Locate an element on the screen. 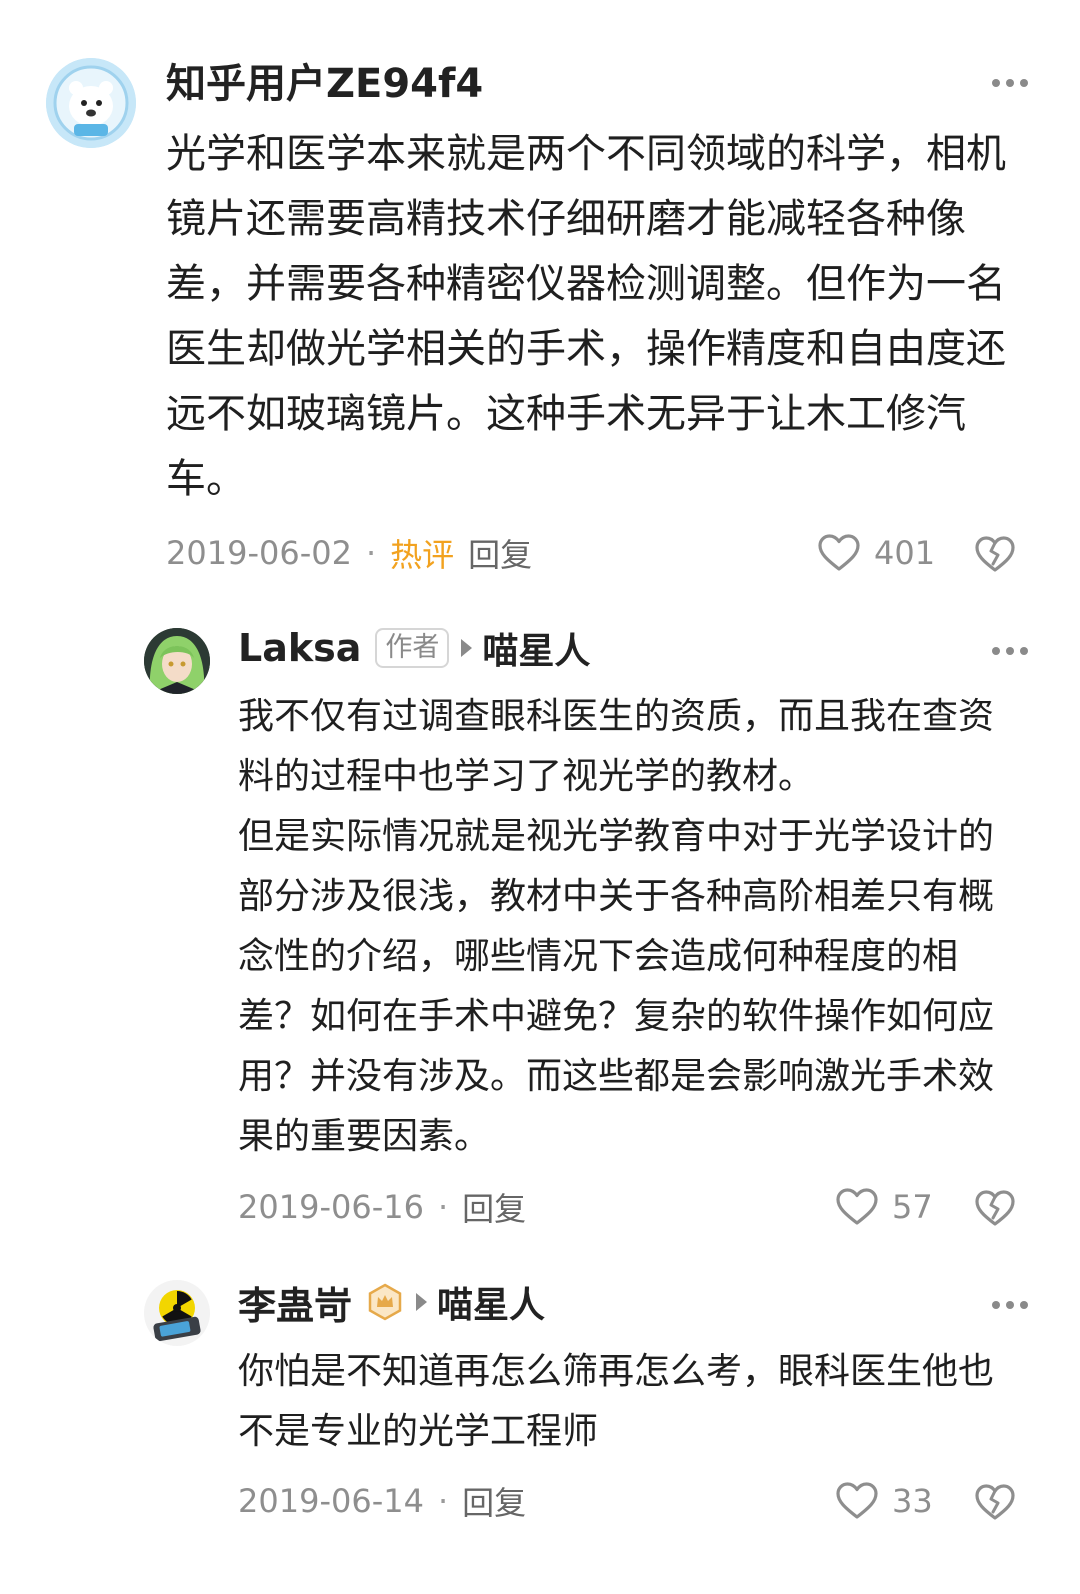  comment-date: 2019-06-14 is located at coordinates (331, 1501).